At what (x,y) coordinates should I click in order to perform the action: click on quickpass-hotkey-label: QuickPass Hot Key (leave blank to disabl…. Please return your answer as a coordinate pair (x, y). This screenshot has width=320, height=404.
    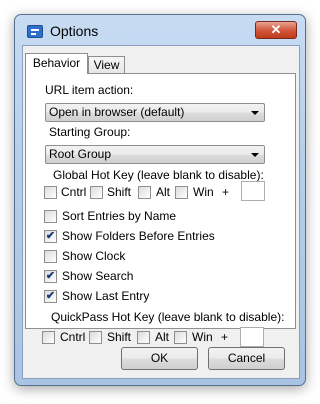
    Looking at the image, I should click on (168, 317).